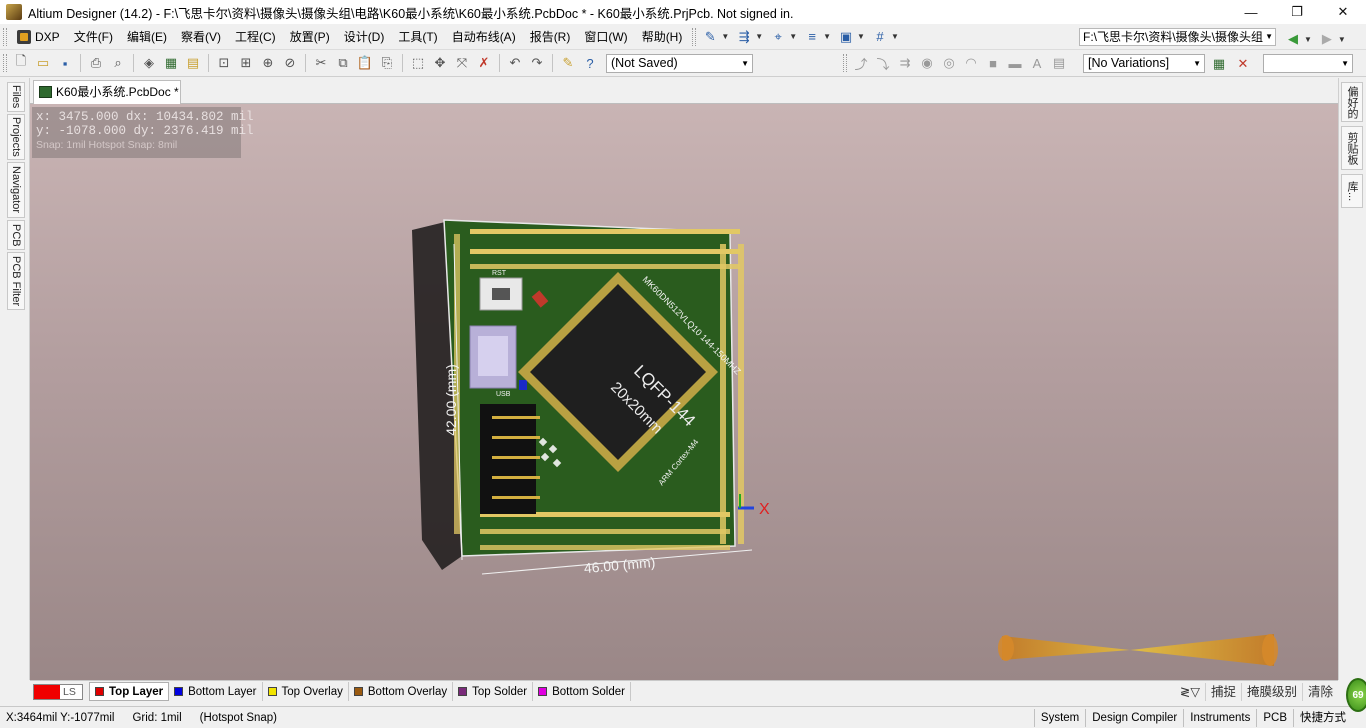 Image resolution: width=1366 pixels, height=728 pixels. What do you see at coordinates (1308, 63) in the screenshot?
I see `blank-combo: ▼` at bounding box center [1308, 63].